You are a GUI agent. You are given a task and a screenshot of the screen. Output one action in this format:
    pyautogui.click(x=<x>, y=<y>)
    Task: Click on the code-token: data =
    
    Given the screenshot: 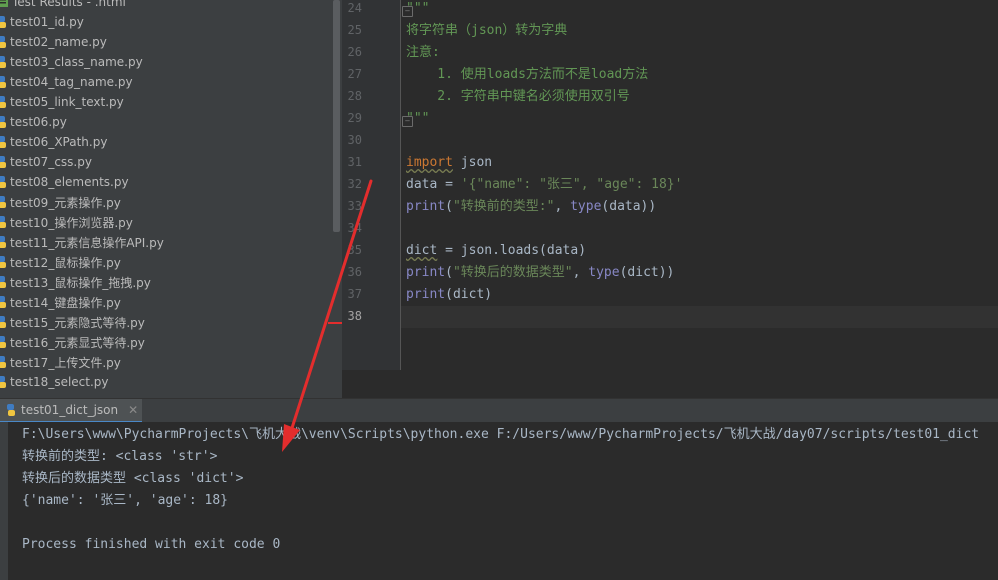 What is the action you would take?
    pyautogui.click(x=433, y=184)
    